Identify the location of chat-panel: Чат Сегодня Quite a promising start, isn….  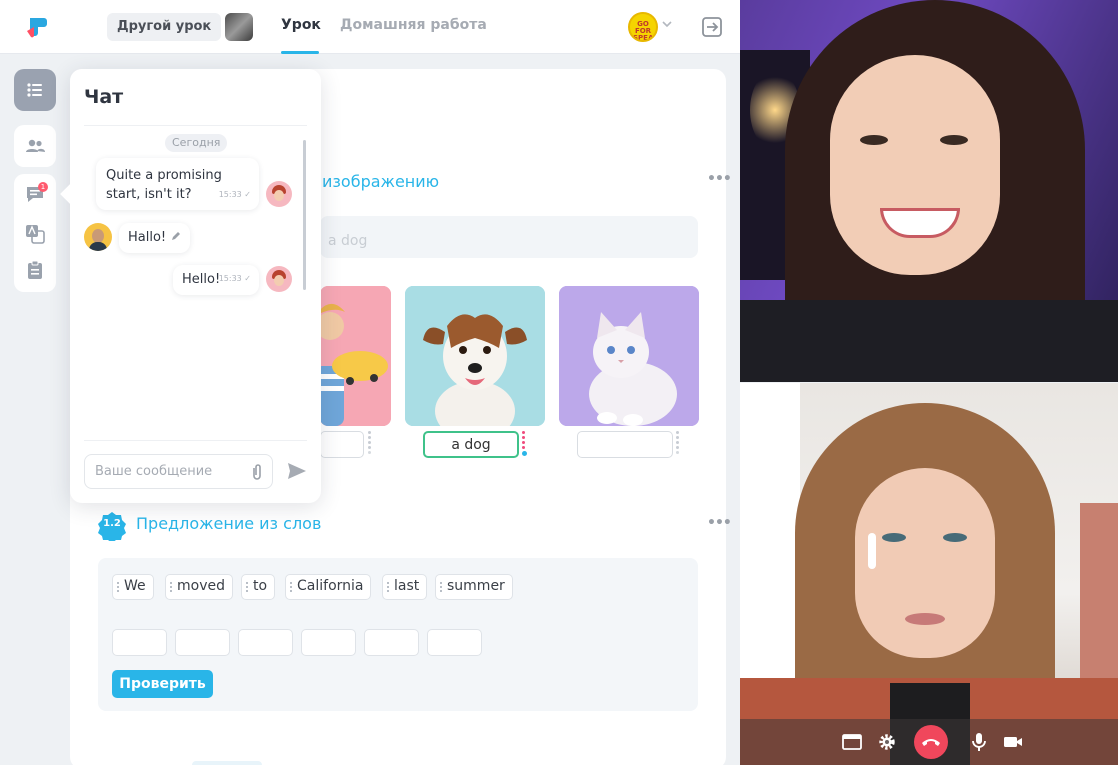
(190, 286).